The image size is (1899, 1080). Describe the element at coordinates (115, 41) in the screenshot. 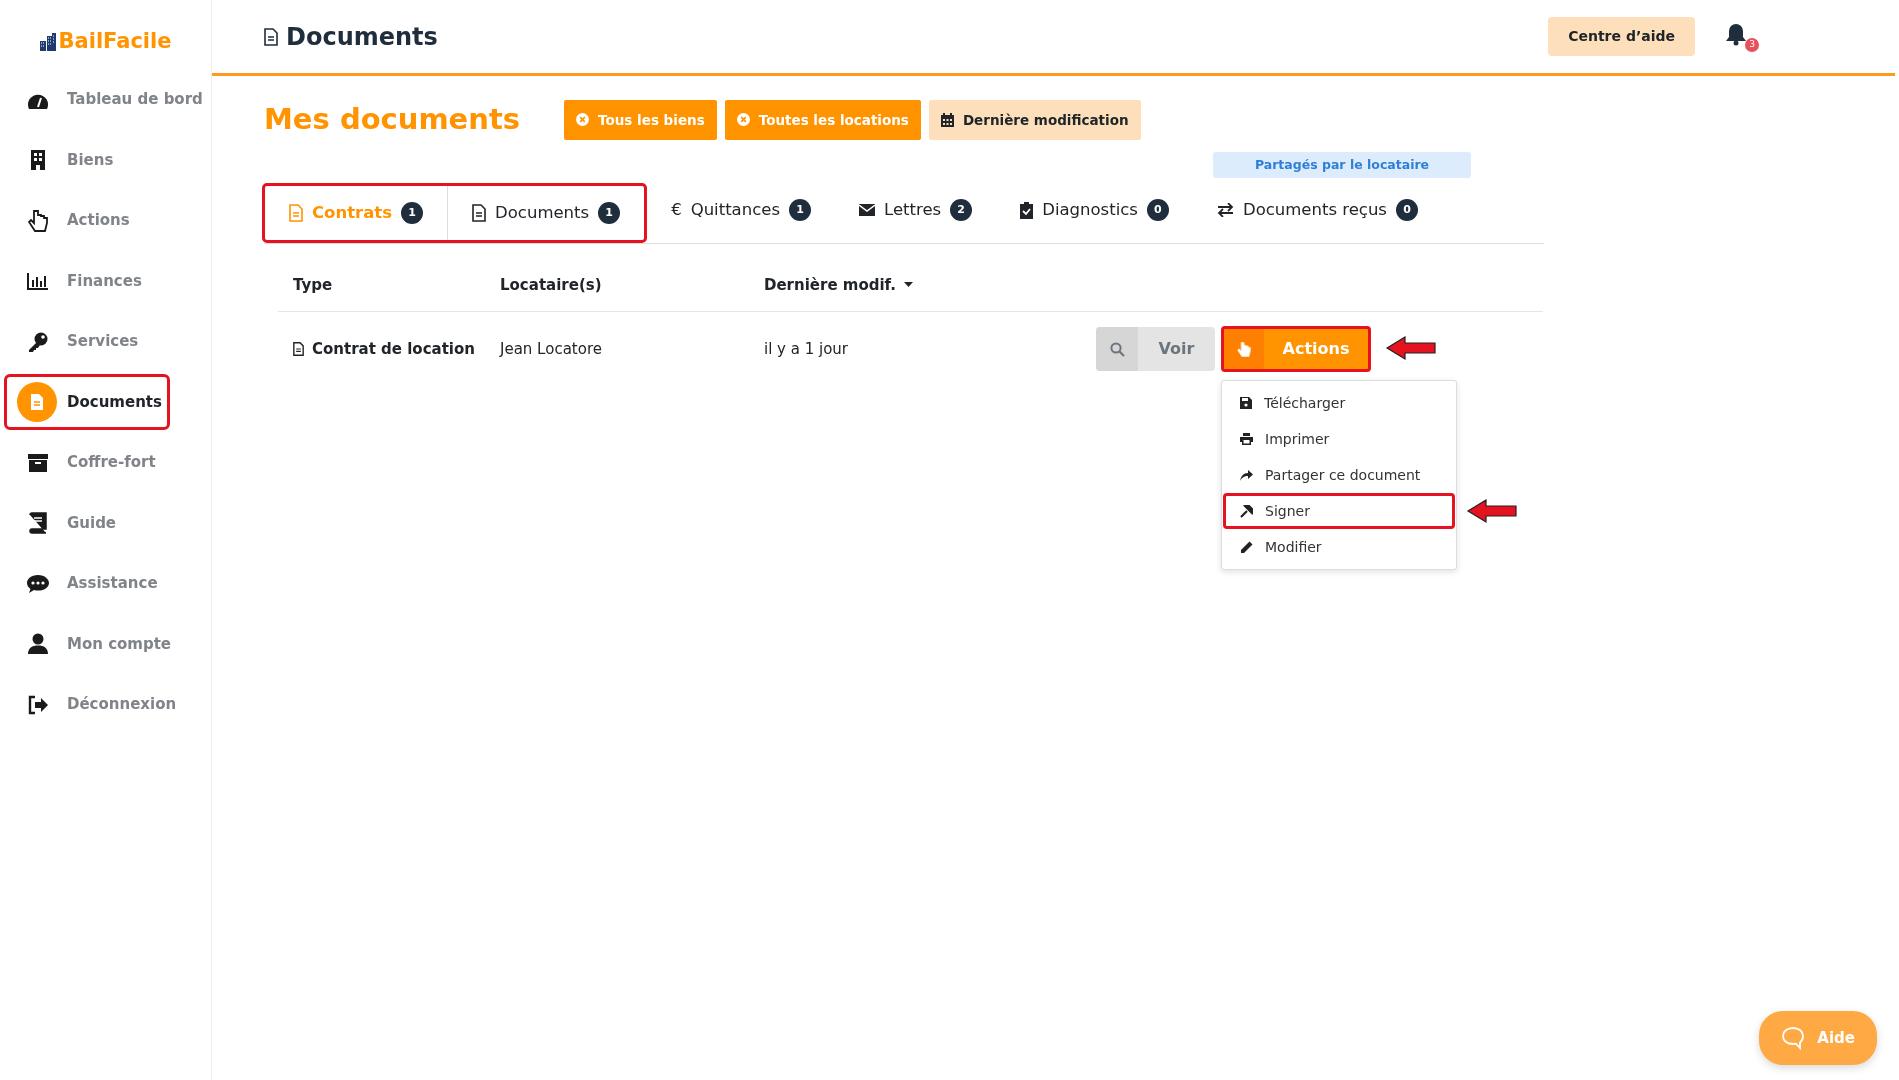

I see `logo-text: BailFacile` at that location.